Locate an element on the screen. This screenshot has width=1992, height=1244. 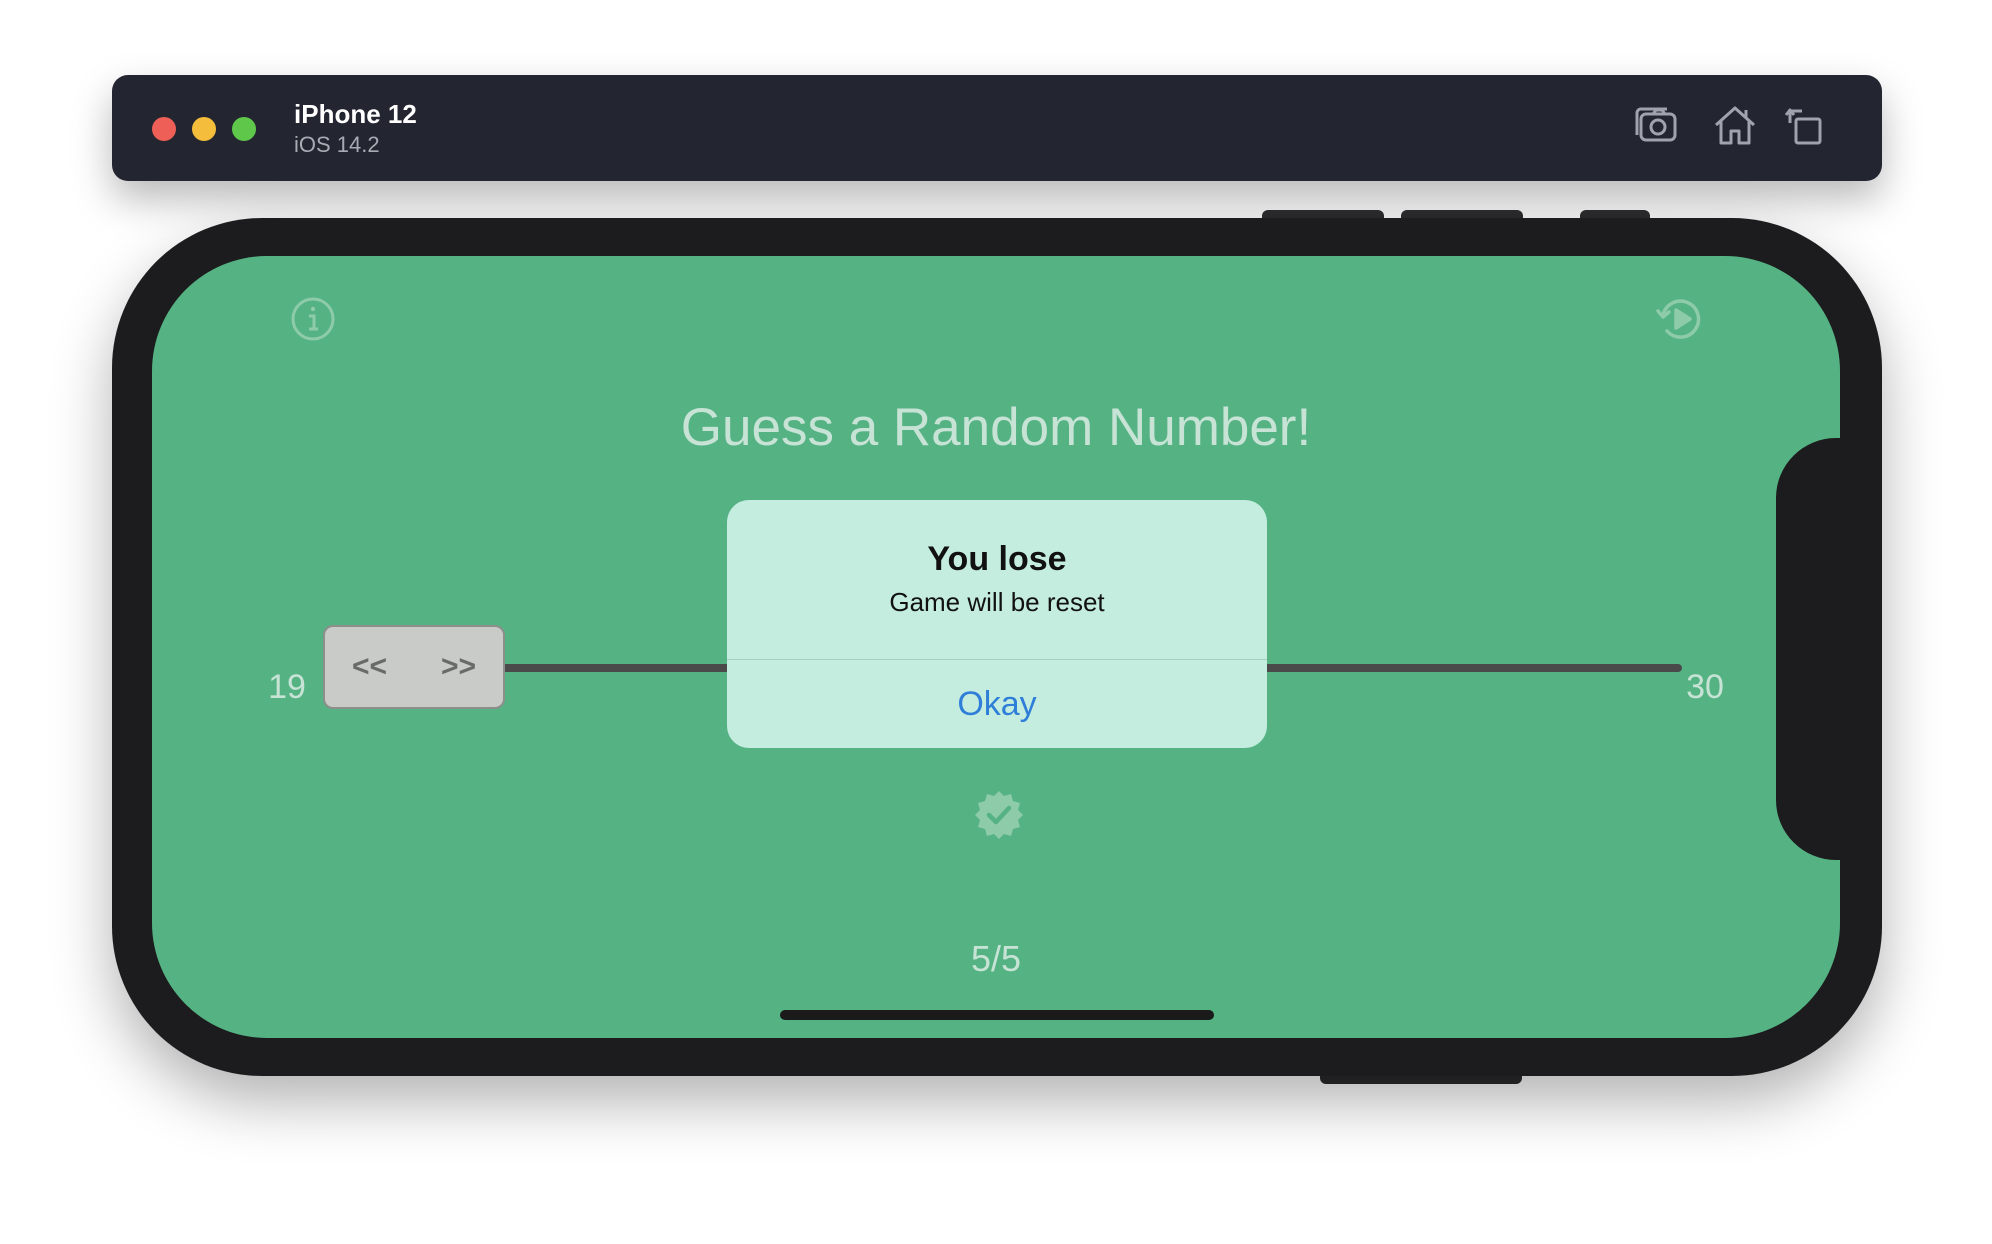
alert-dialog: You lose Game will be reset Okay is located at coordinates (997, 624).